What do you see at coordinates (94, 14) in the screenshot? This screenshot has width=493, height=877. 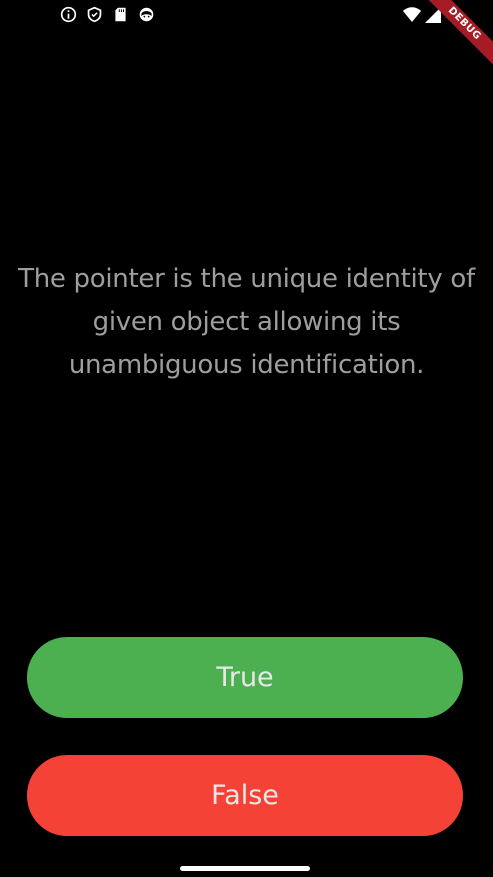 I see `shield-icon` at bounding box center [94, 14].